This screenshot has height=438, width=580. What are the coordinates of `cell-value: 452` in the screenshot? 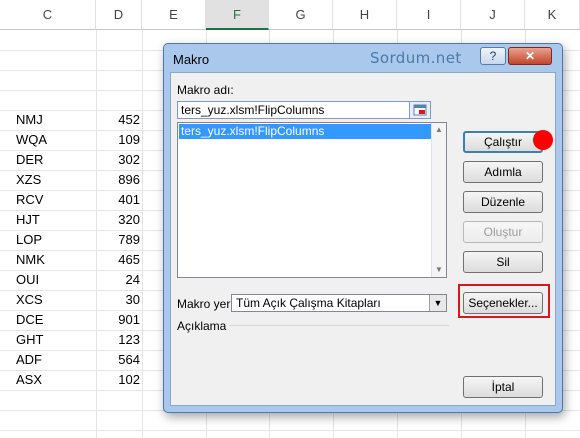 It's located at (126, 120).